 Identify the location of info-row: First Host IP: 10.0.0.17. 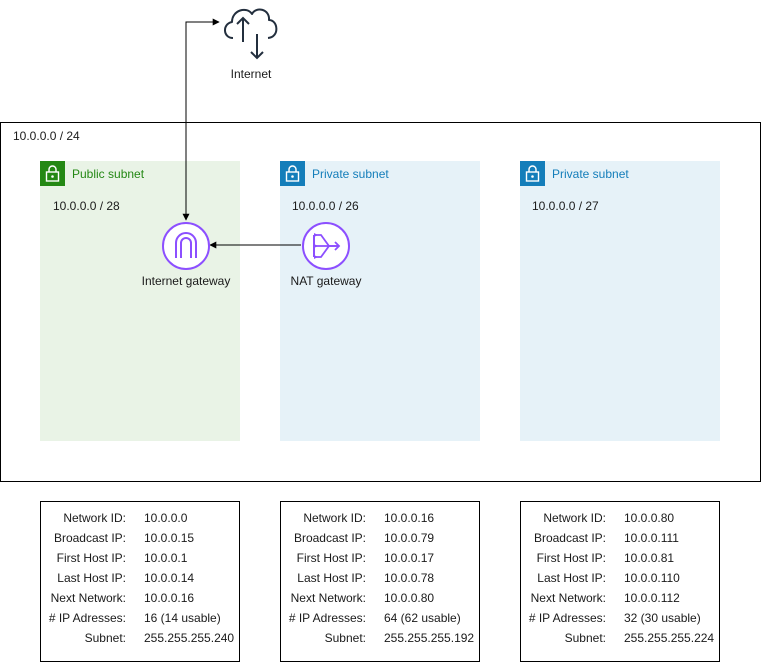
(380, 558).